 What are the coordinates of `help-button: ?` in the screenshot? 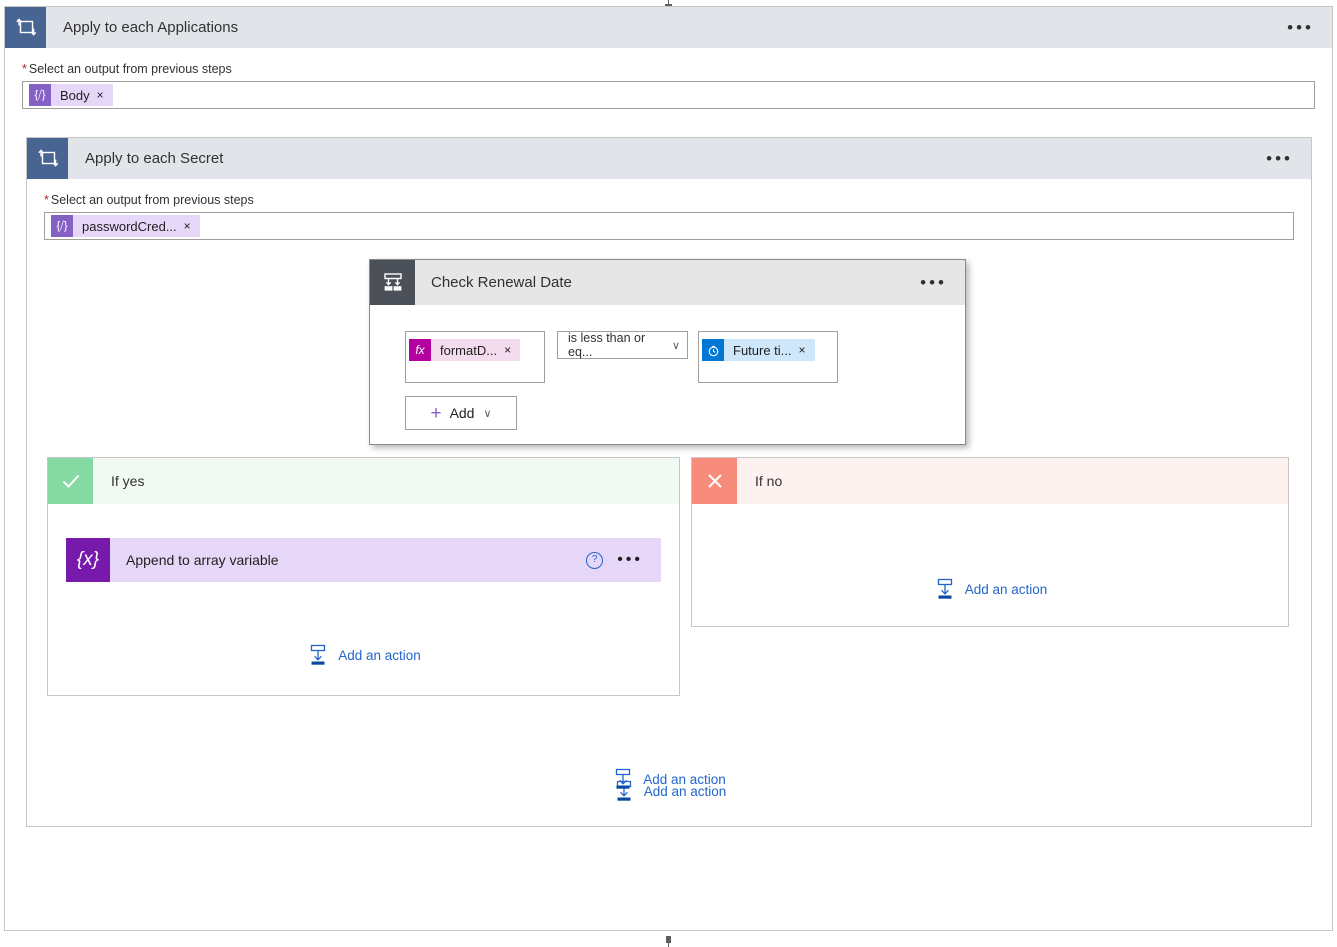 It's located at (601, 560).